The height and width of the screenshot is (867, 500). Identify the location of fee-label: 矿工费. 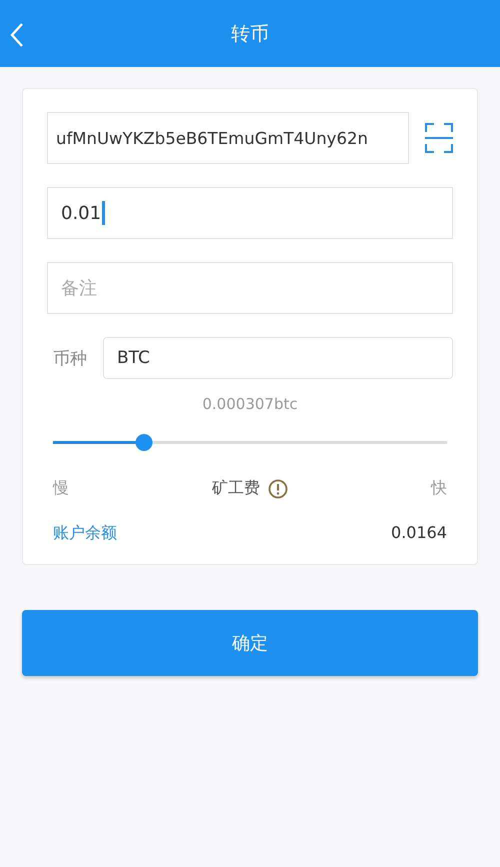
(236, 488).